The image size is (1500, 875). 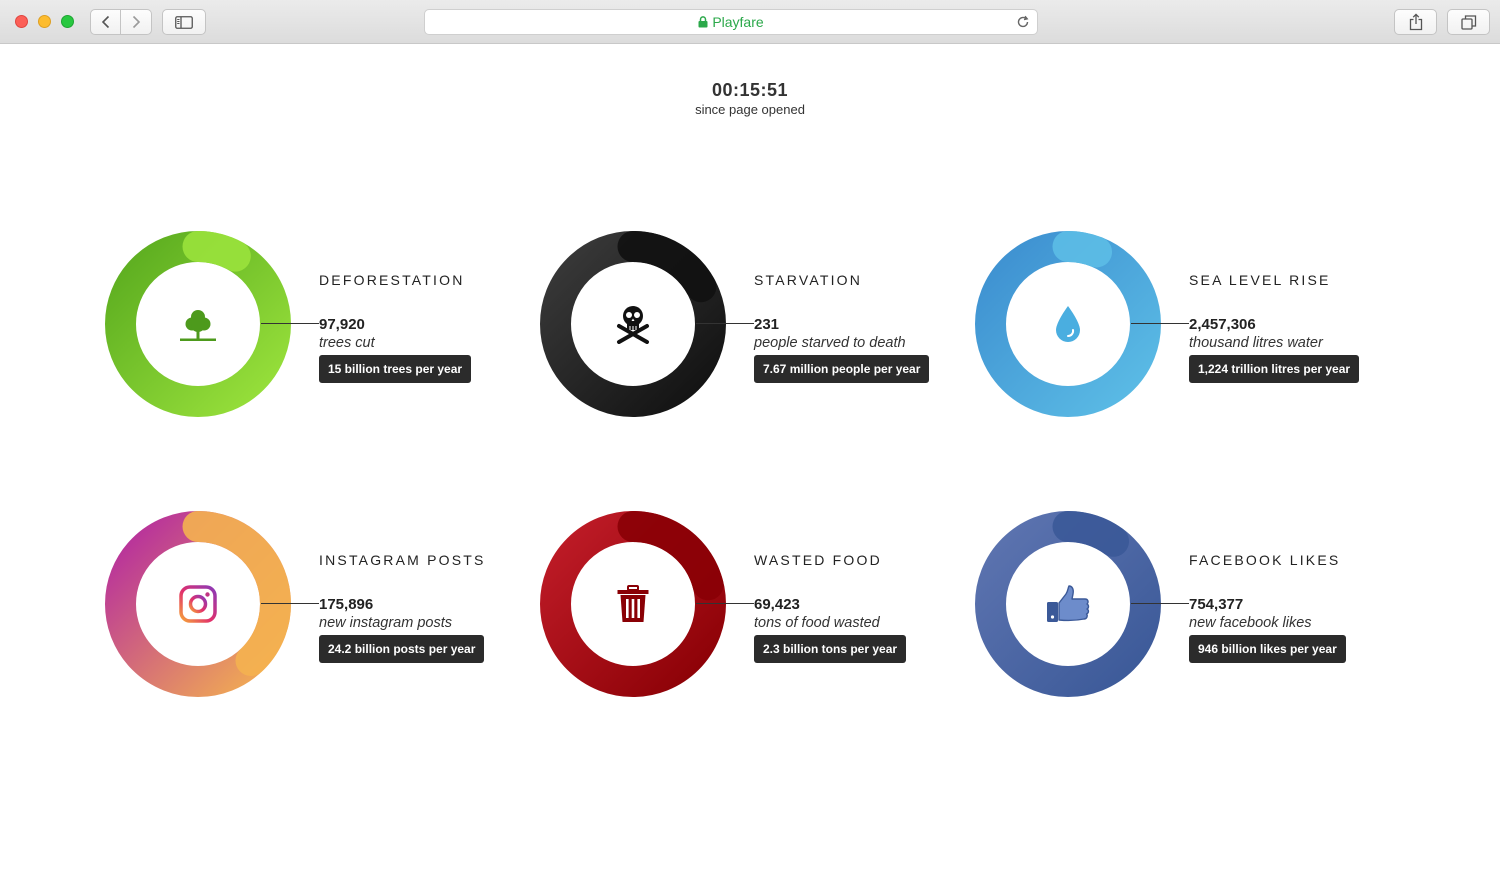 What do you see at coordinates (818, 560) in the screenshot?
I see `stat-title: WASTED FOOD` at bounding box center [818, 560].